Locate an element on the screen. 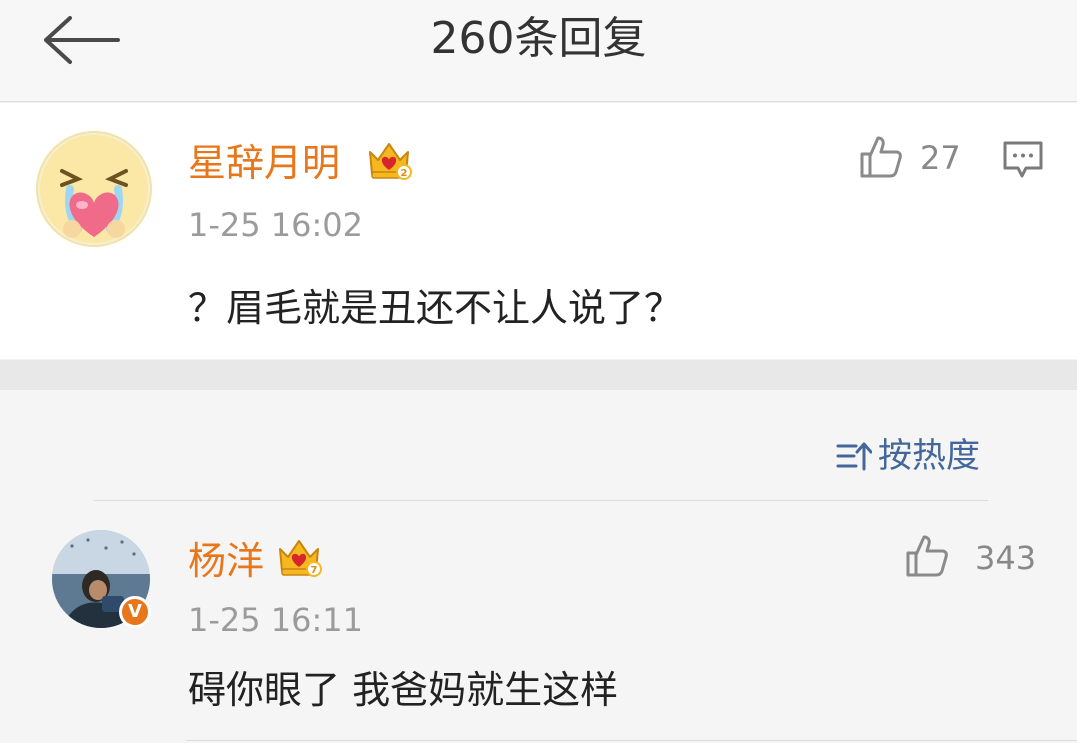  like-count: 27 is located at coordinates (940, 158).